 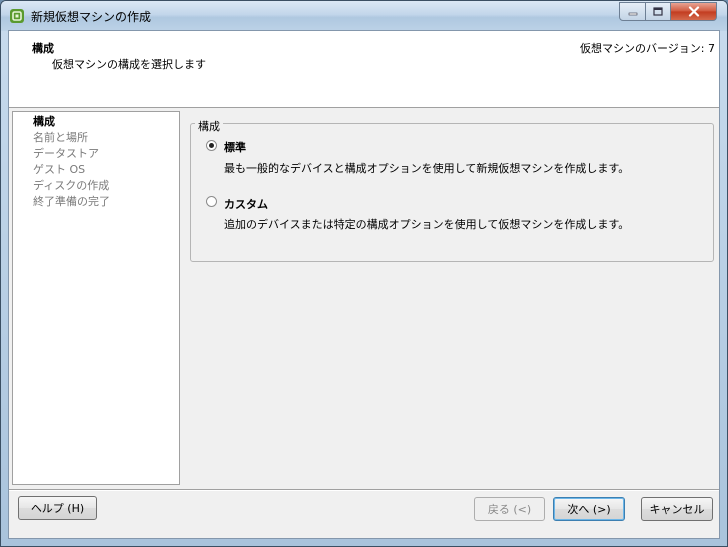 I want to click on window-title: 新規仮想マシンの作成, so click(x=91, y=17).